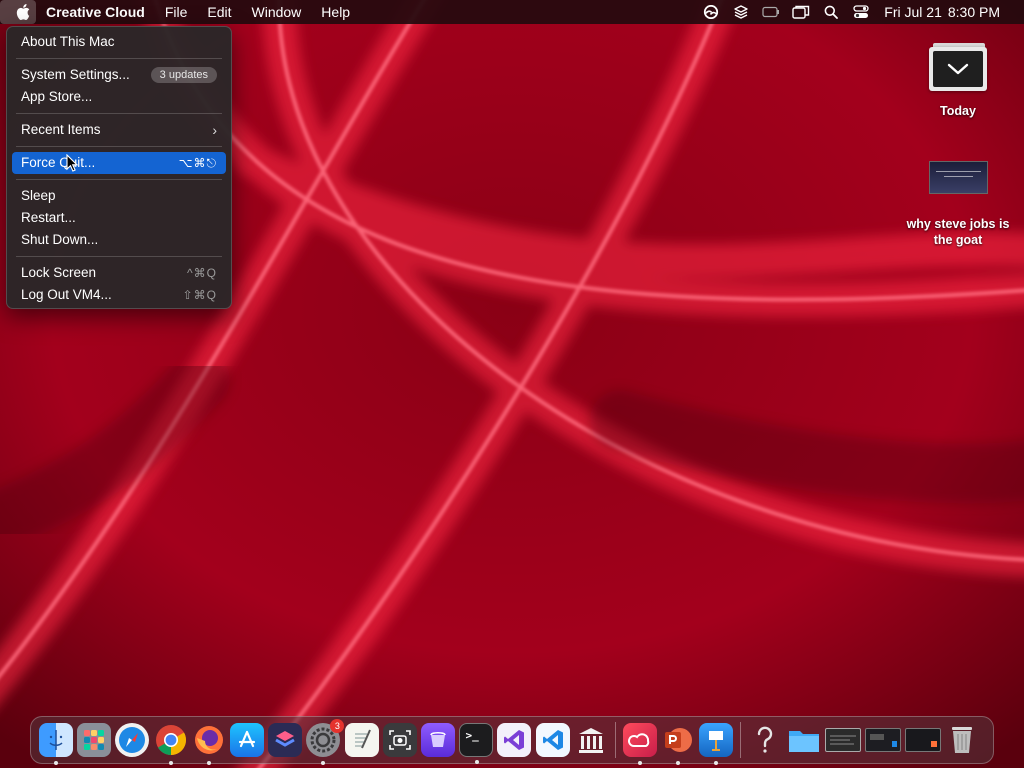 This screenshot has width=1024, height=768. I want to click on menu-item-label: Lock Screen, so click(59, 272).